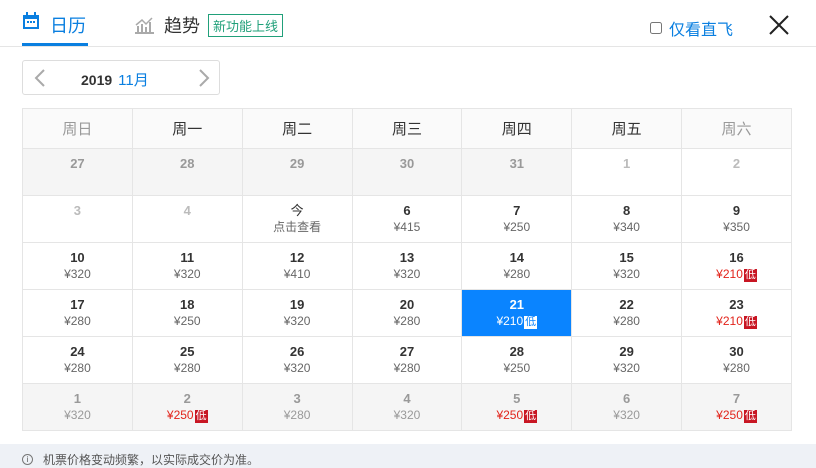  Describe the element at coordinates (297, 360) in the screenshot. I see `calendar-day: 26 ¥320` at that location.